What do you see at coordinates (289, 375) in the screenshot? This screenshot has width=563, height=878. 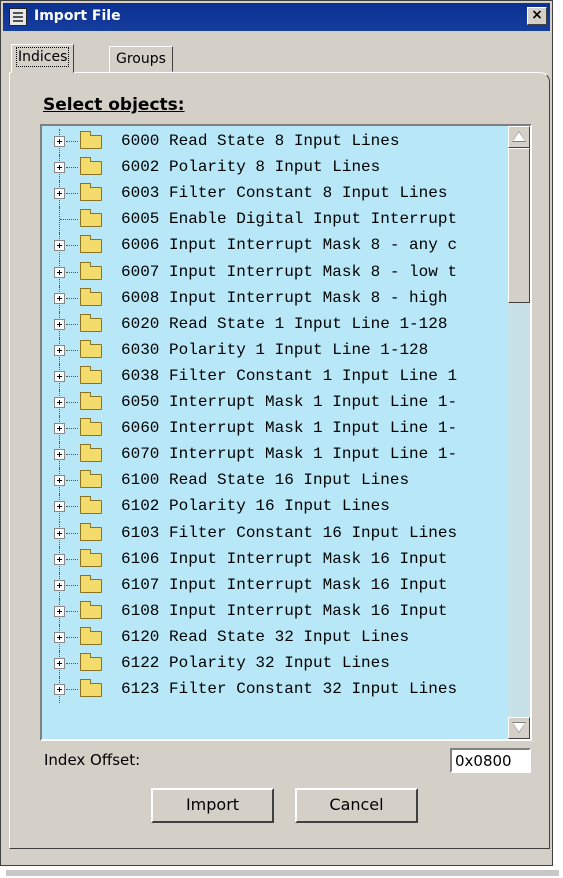 I see `tree-item-label: 6038 Filter Constant 1 Input Line 1` at bounding box center [289, 375].